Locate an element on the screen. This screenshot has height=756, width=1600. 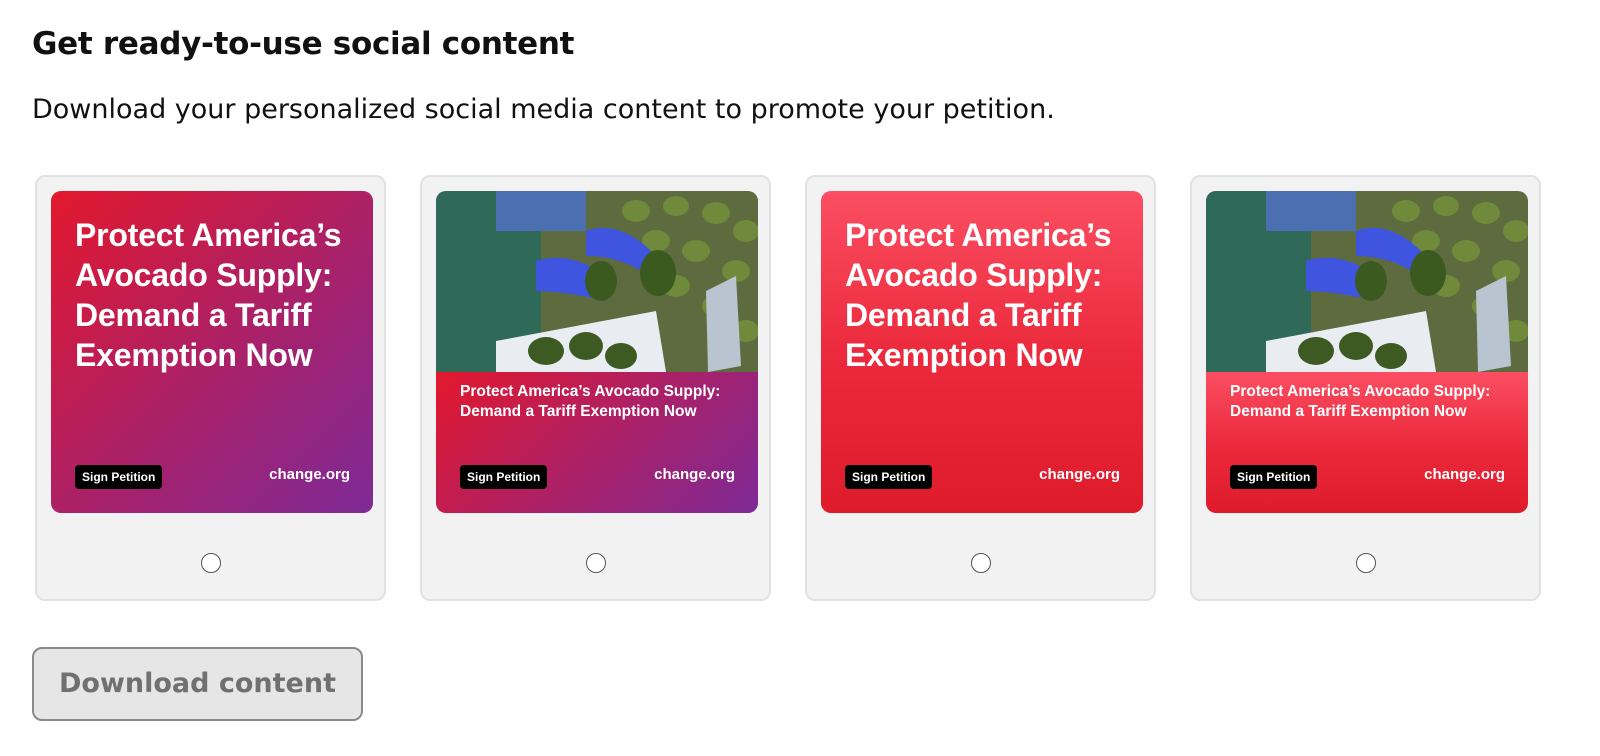
section-title: Get ready-to-use social content is located at coordinates (303, 44).